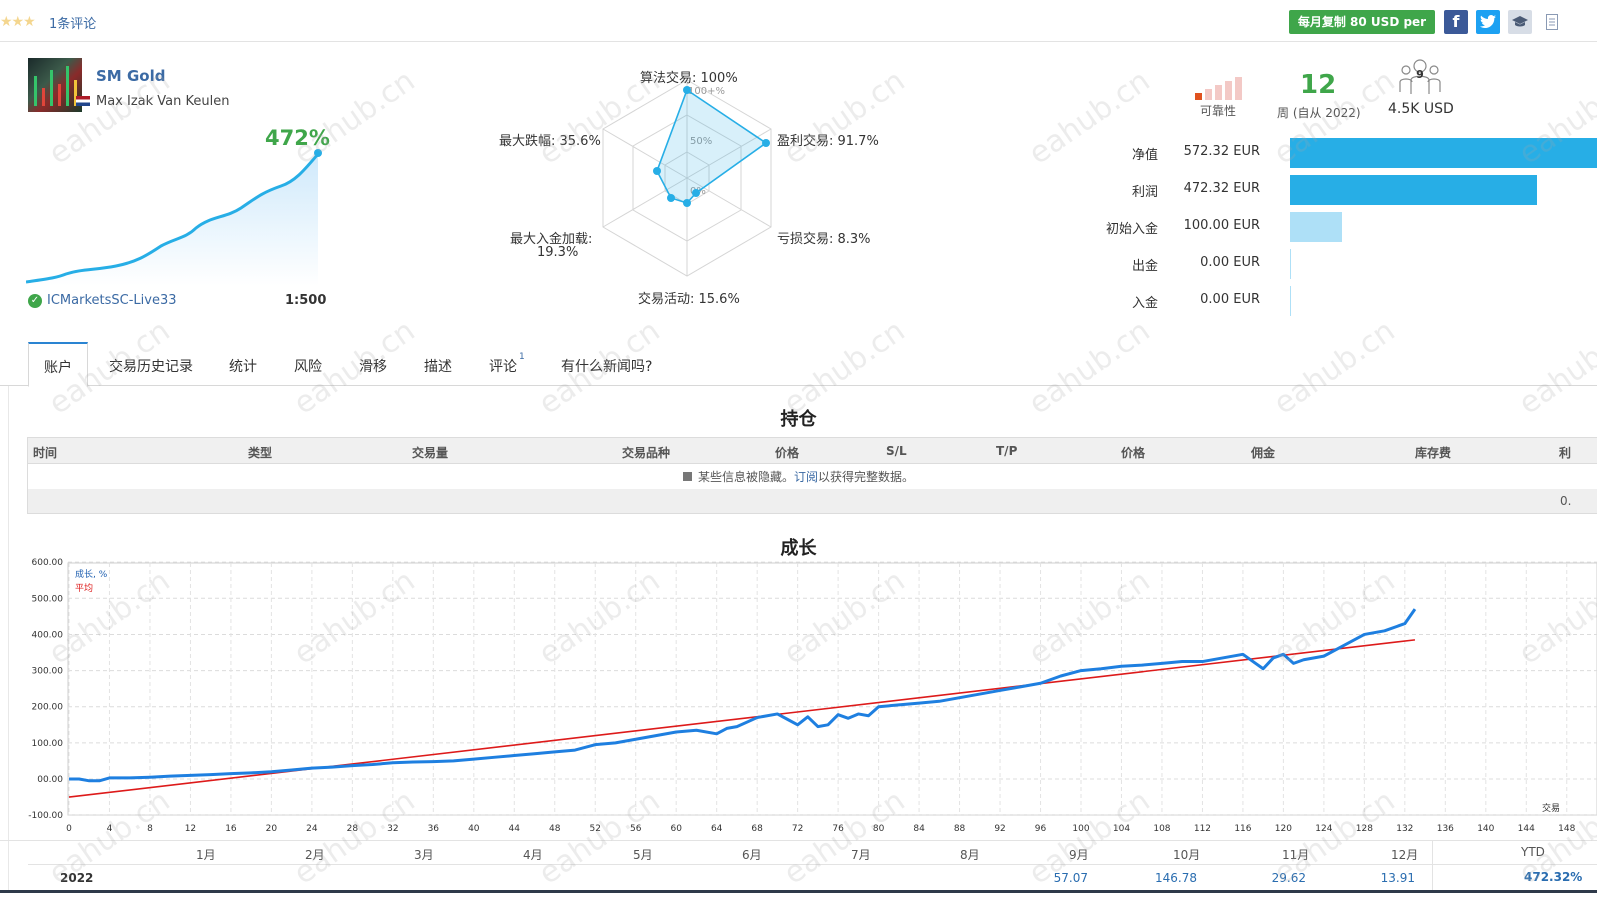 The height and width of the screenshot is (912, 1597). Describe the element at coordinates (1552, 22) in the screenshot. I see `document-icon` at that location.